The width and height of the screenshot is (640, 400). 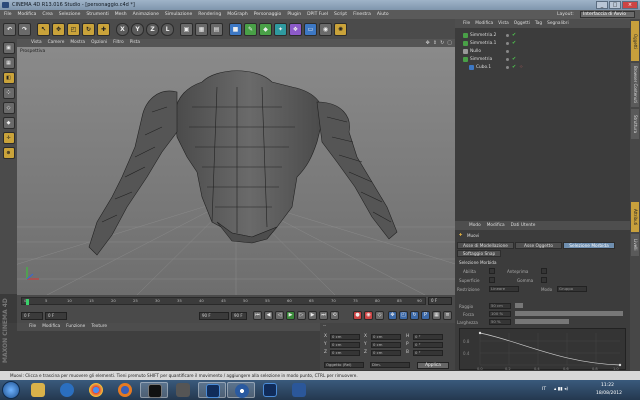 What do you see at coordinates (299, 390) in the screenshot?
I see `taskbar-word` at bounding box center [299, 390].